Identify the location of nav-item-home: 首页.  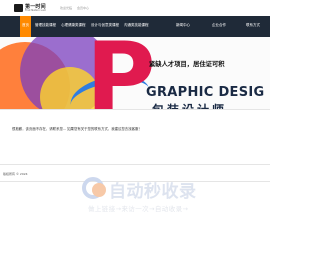
(25, 26).